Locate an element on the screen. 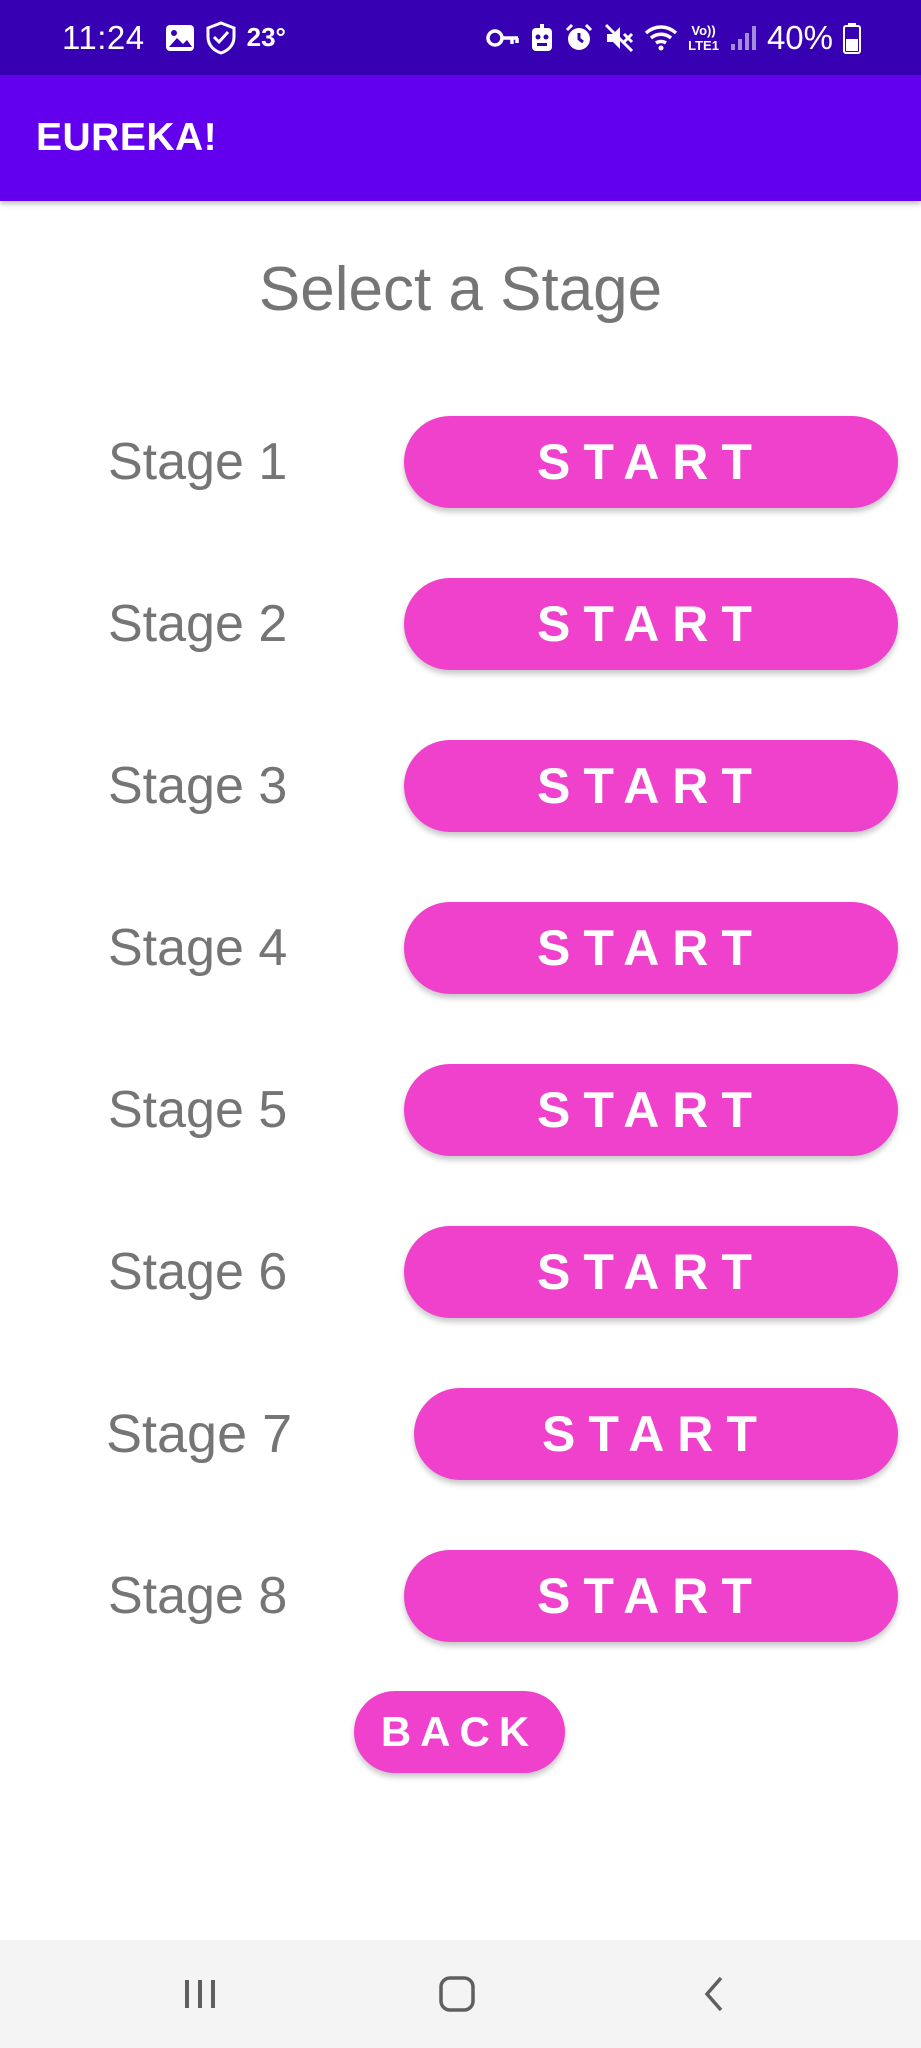 This screenshot has width=921, height=2048. start-button-stage-7: START is located at coordinates (656, 1434).